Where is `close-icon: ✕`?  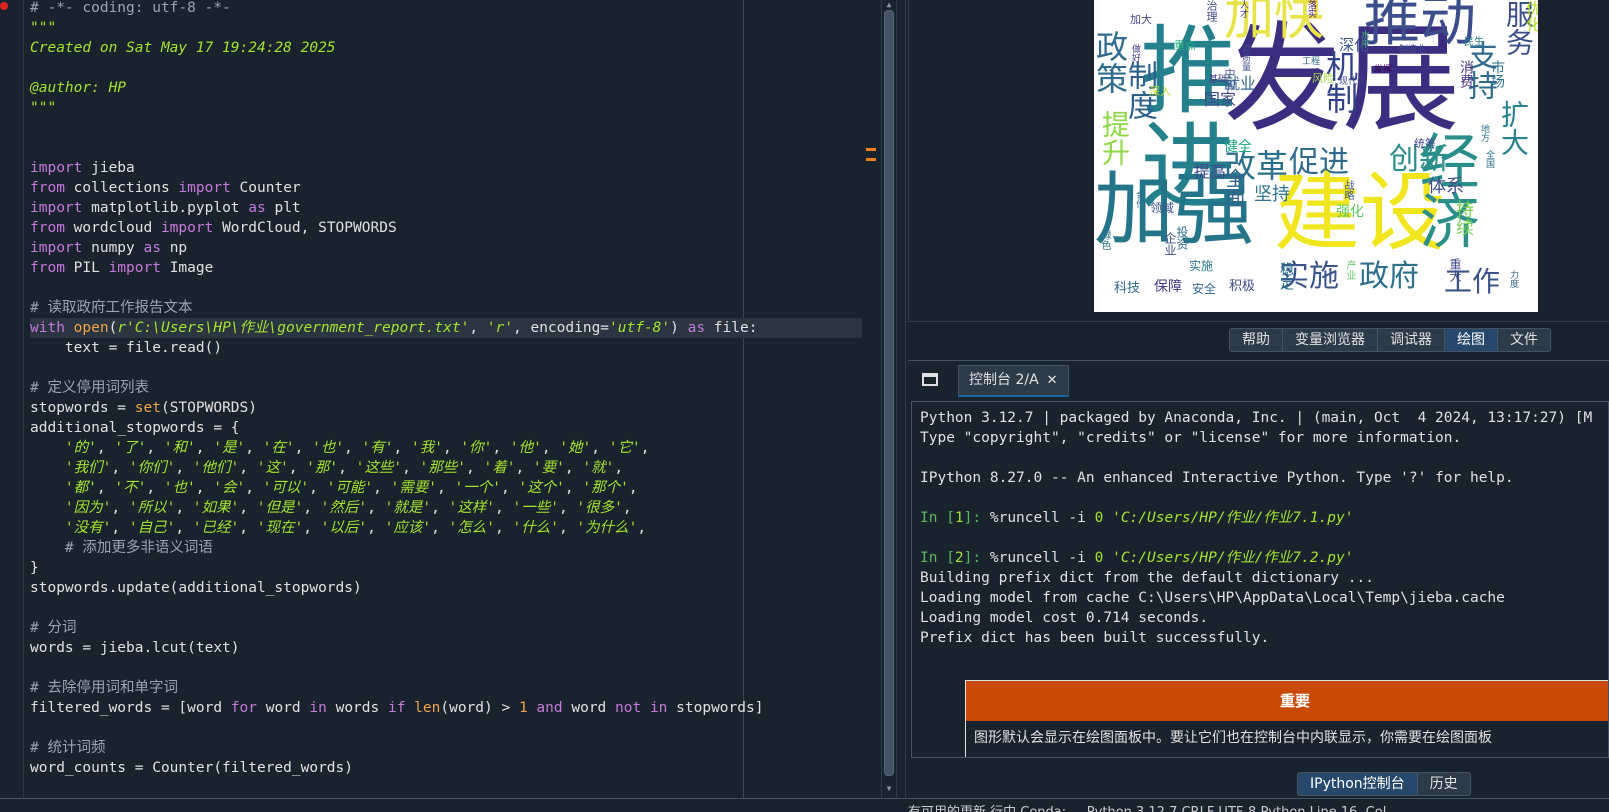 close-icon: ✕ is located at coordinates (1052, 380).